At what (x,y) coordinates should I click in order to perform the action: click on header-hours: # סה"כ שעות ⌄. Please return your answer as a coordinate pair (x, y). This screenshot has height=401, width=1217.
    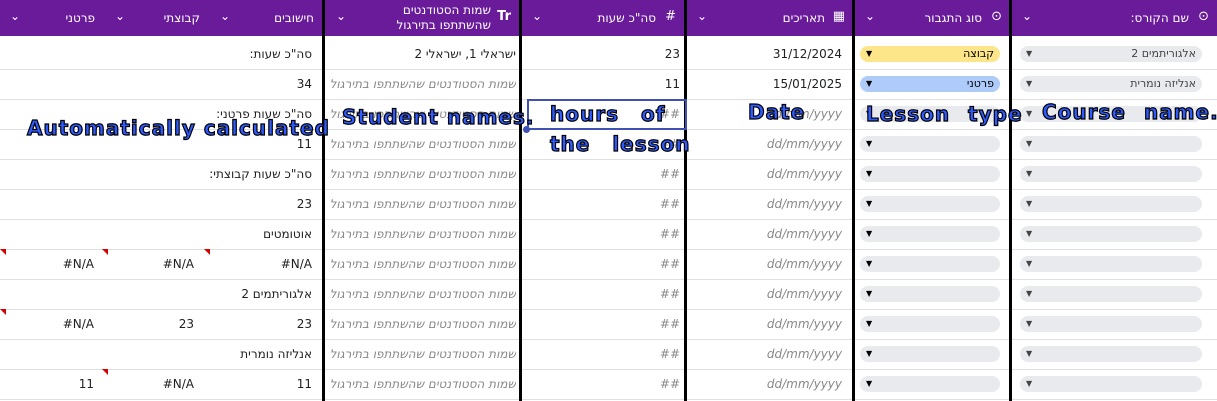
    Looking at the image, I should click on (603, 18).